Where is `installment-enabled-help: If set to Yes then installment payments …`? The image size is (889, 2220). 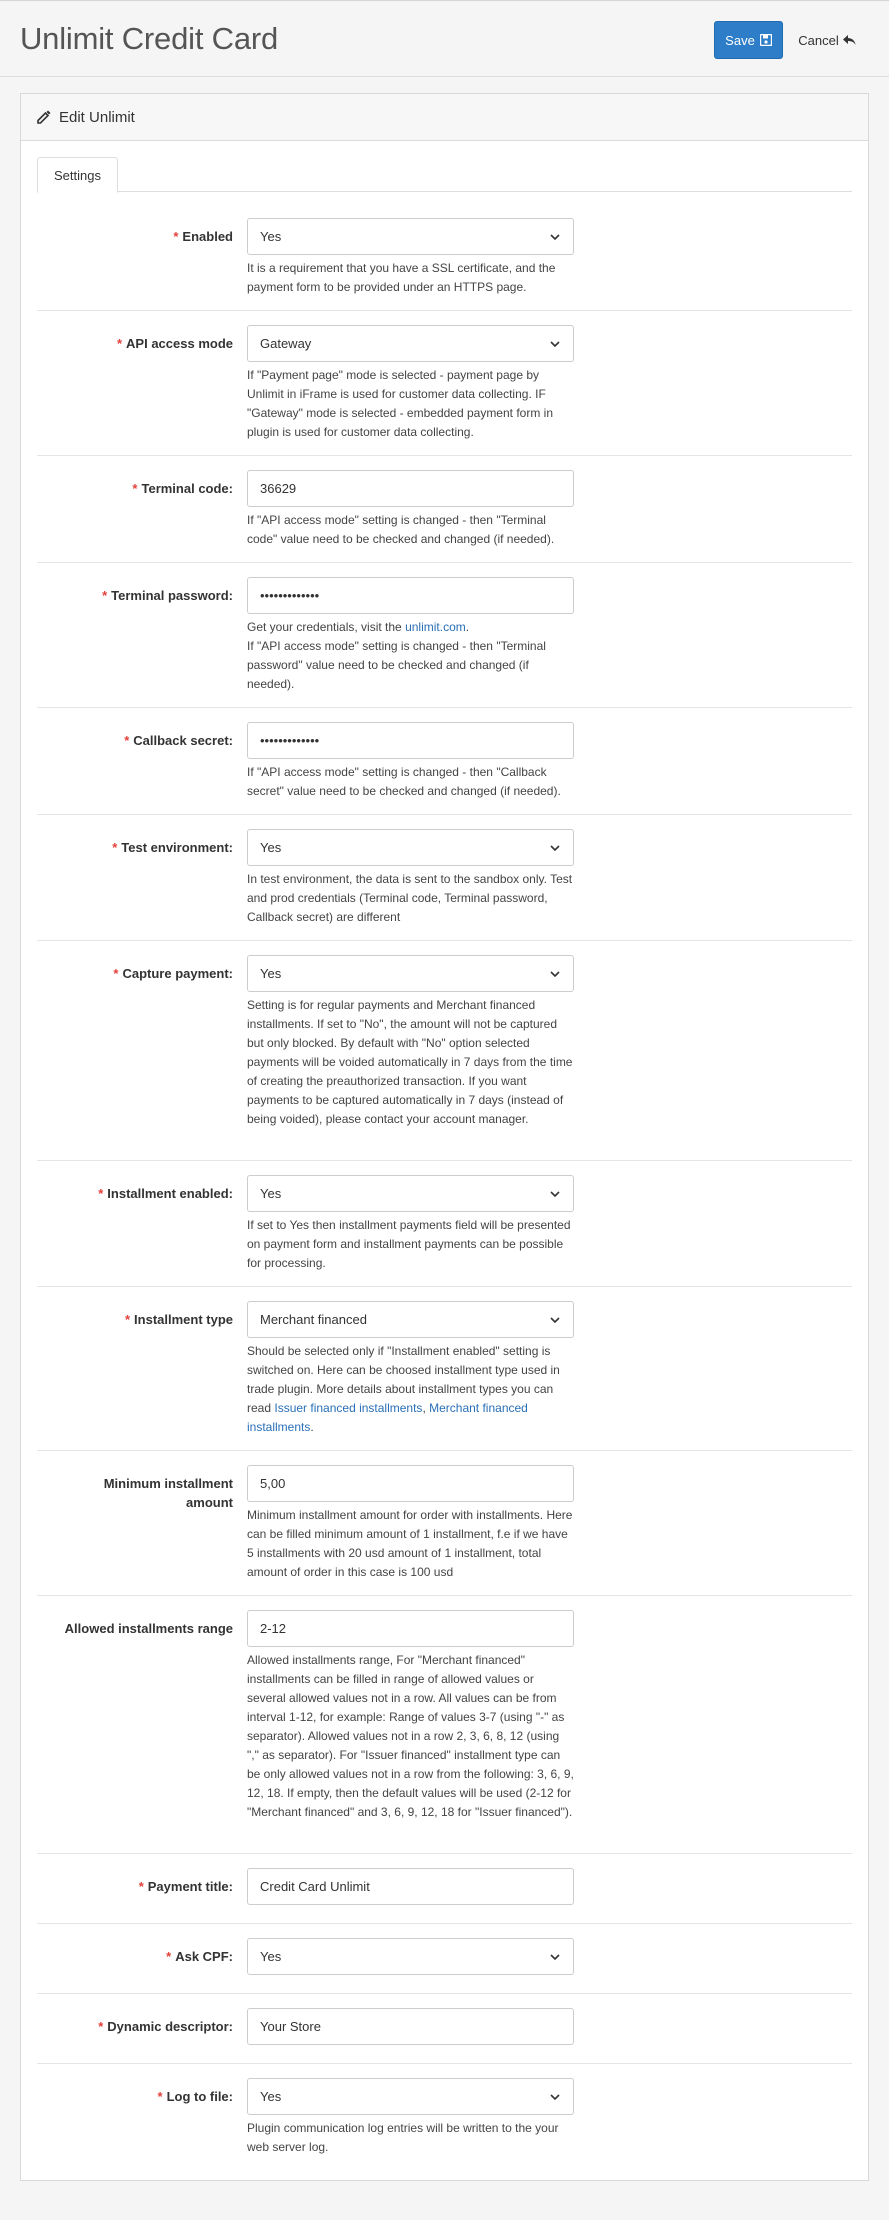
installment-enabled-help: If set to Yes then installment payments … is located at coordinates (409, 1244).